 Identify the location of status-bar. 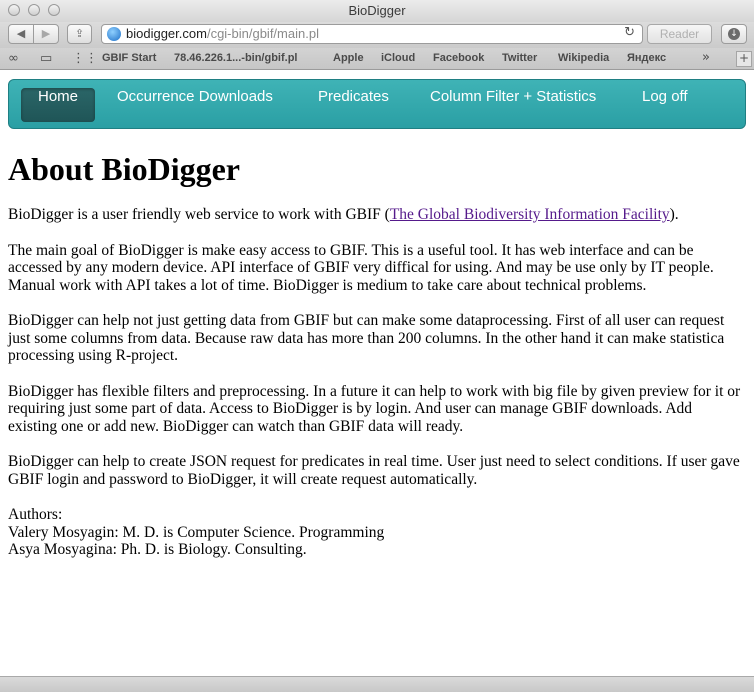
(377, 684).